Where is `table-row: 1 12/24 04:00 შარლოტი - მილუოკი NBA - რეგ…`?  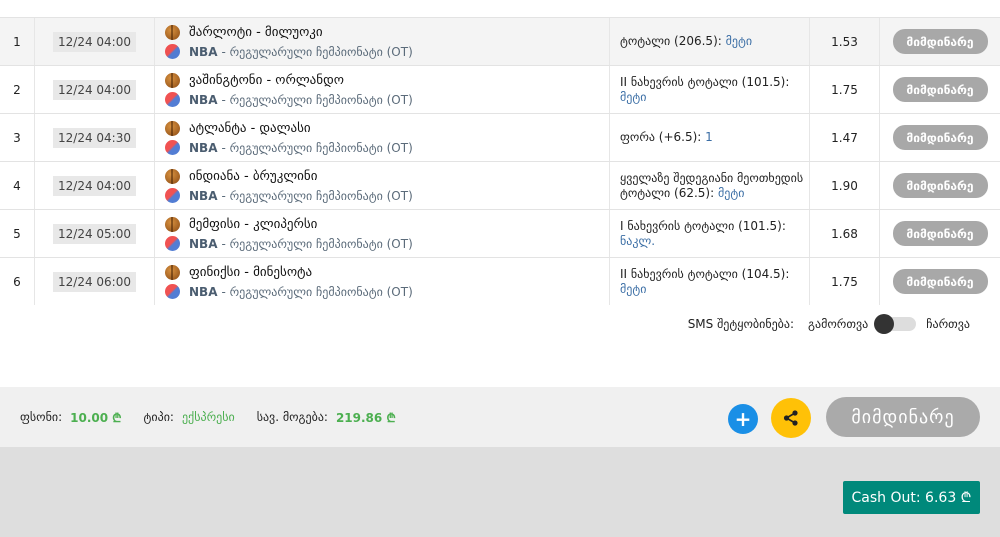
table-row: 1 12/24 04:00 შარლოტი - მილუოკი NBA - რეგ… is located at coordinates (500, 41).